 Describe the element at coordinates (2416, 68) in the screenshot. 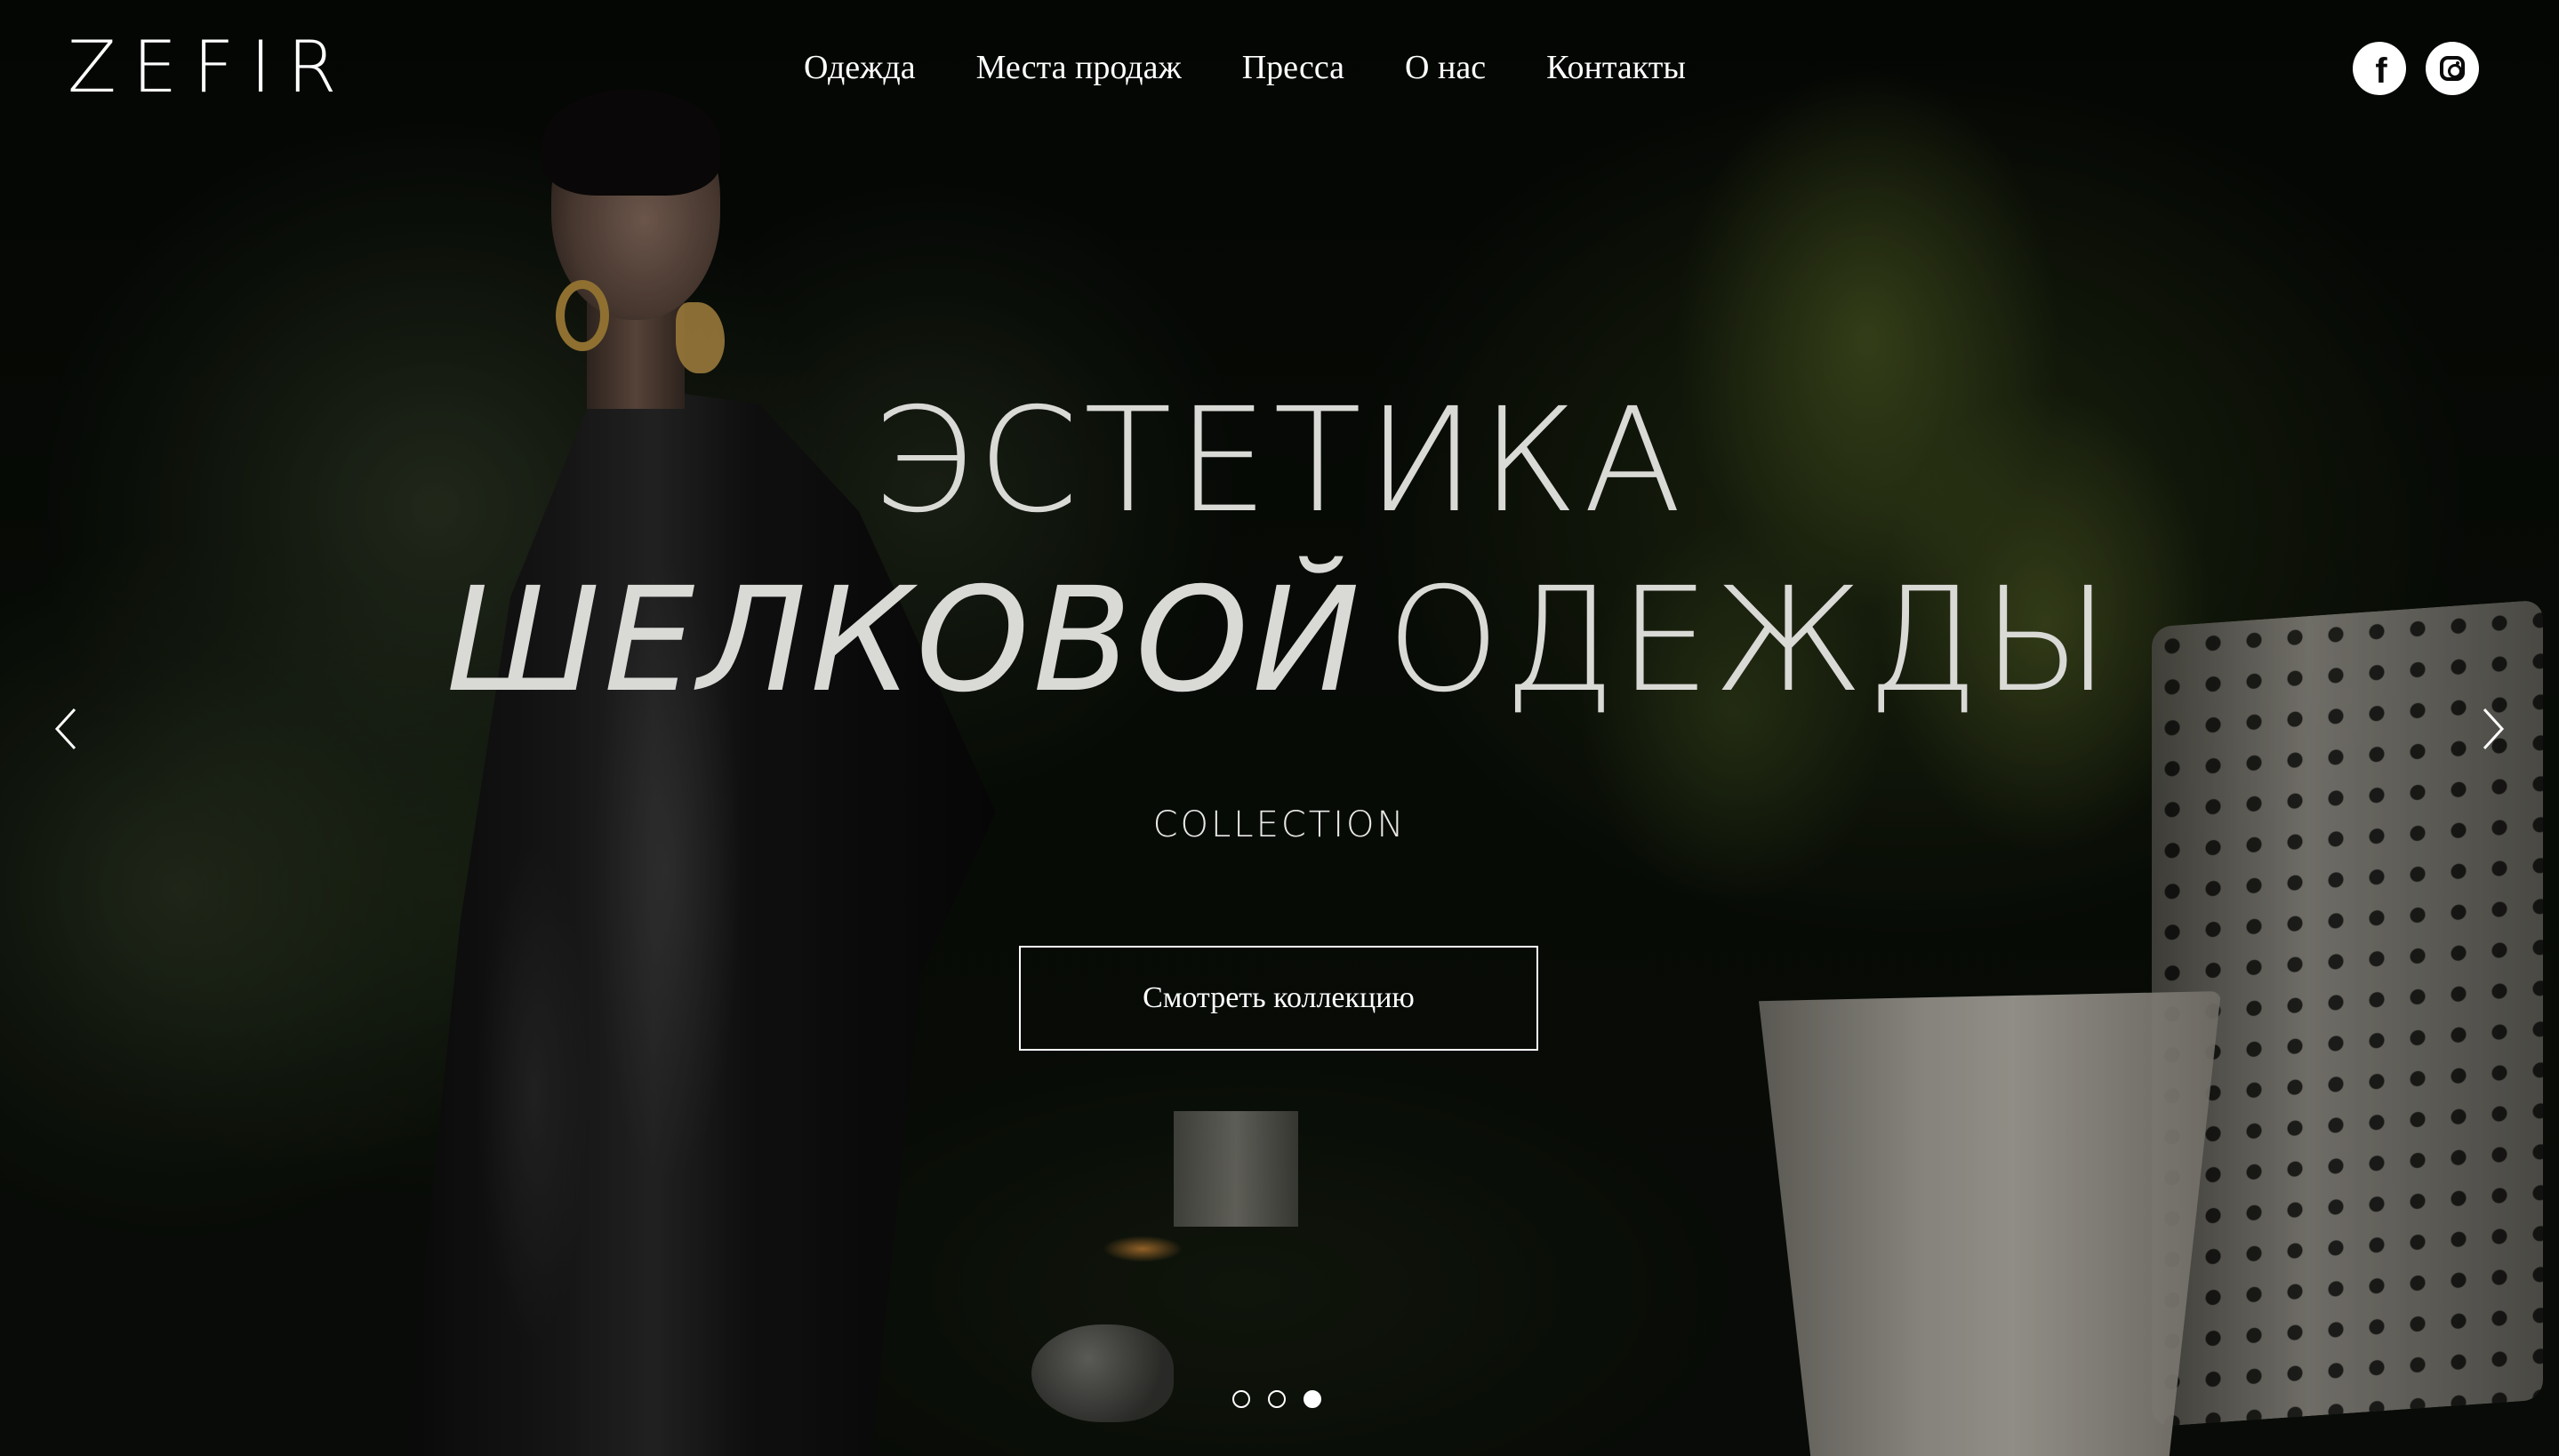

I see `social-links: f` at that location.